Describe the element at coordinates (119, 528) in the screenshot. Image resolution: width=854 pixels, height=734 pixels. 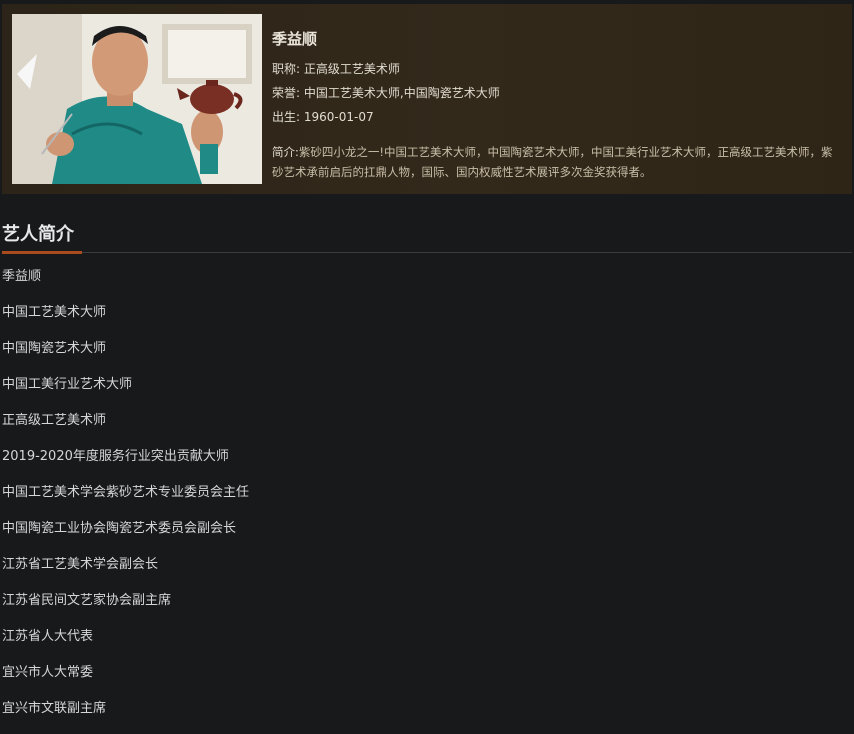
I see `list-item: 中国陶瓷工业协会陶瓷艺术委员会副会长` at that location.